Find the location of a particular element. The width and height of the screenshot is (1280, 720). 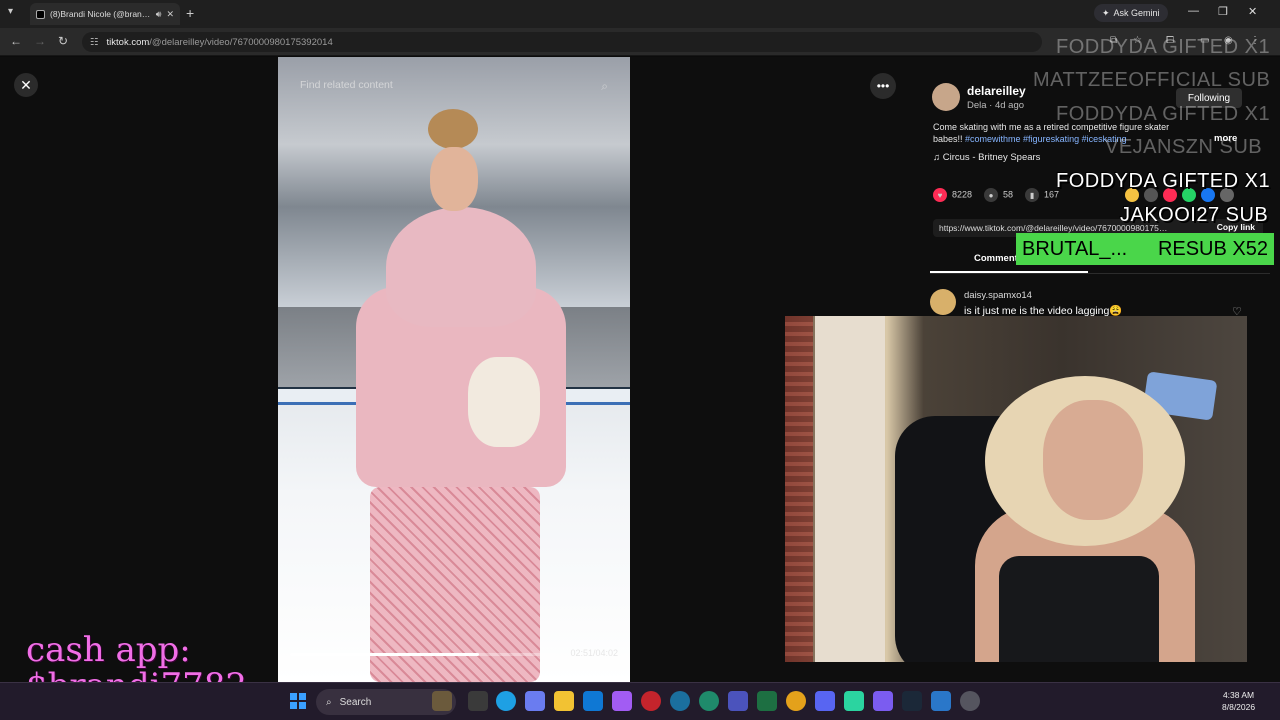

chrome-icon is located at coordinates (796, 701).